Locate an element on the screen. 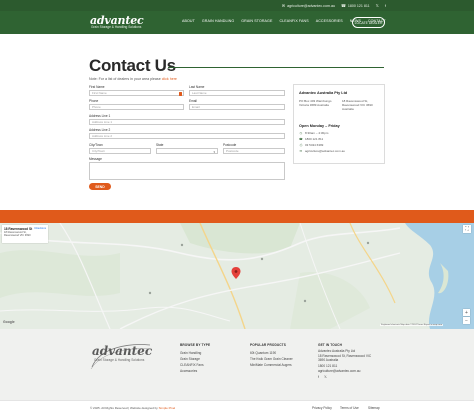  card-phone-text: 1800 121 811 is located at coordinates (314, 139).